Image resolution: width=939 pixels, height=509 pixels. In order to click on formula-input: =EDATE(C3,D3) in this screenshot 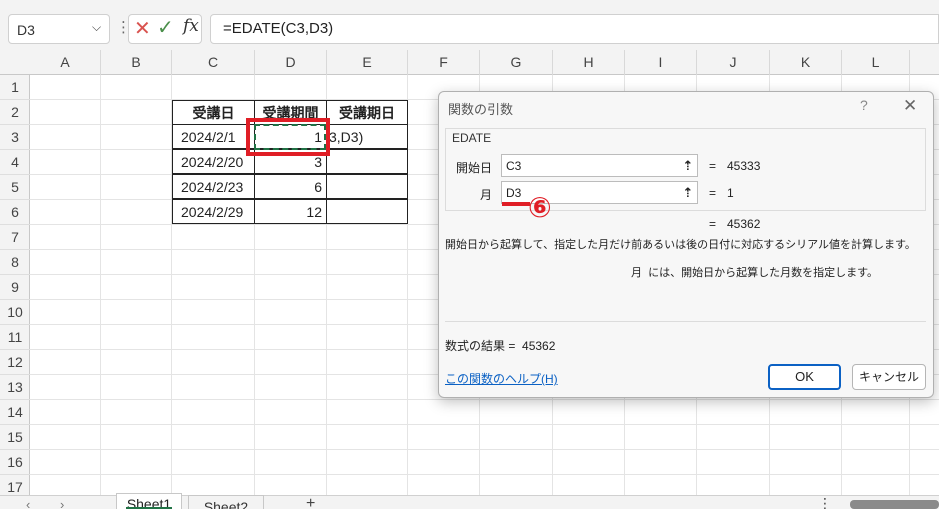, I will do `click(574, 29)`.